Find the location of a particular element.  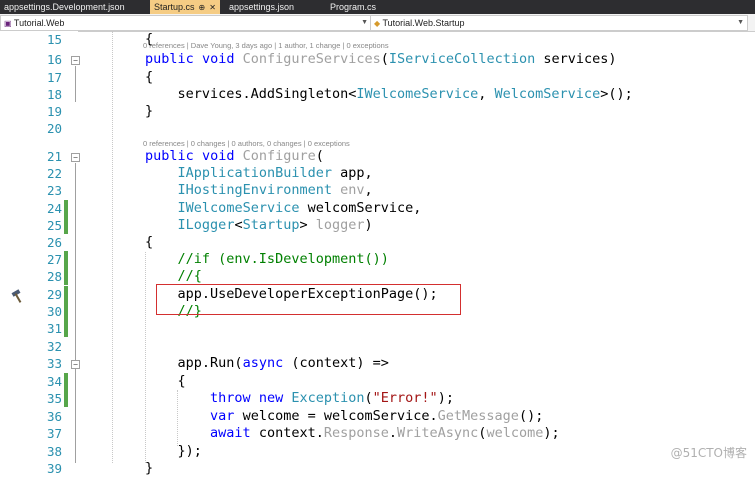

line-number: 20 is located at coordinates (54, 128).